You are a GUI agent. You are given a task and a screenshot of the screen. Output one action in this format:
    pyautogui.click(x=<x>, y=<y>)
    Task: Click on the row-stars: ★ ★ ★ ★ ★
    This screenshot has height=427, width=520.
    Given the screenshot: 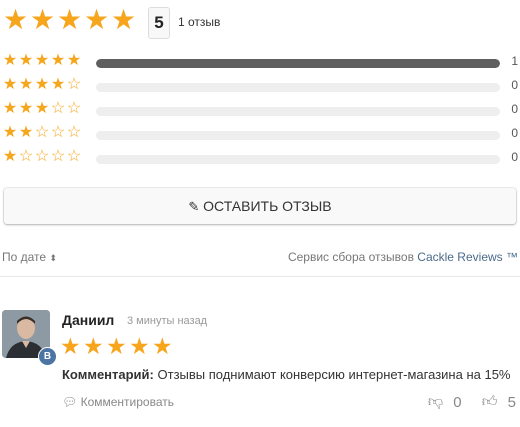 What is the action you would take?
    pyautogui.click(x=42, y=60)
    